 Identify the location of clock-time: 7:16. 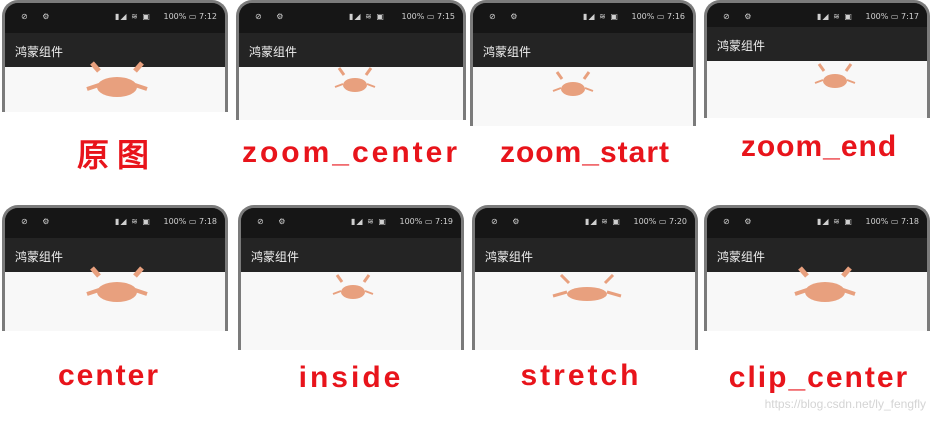
(676, 16).